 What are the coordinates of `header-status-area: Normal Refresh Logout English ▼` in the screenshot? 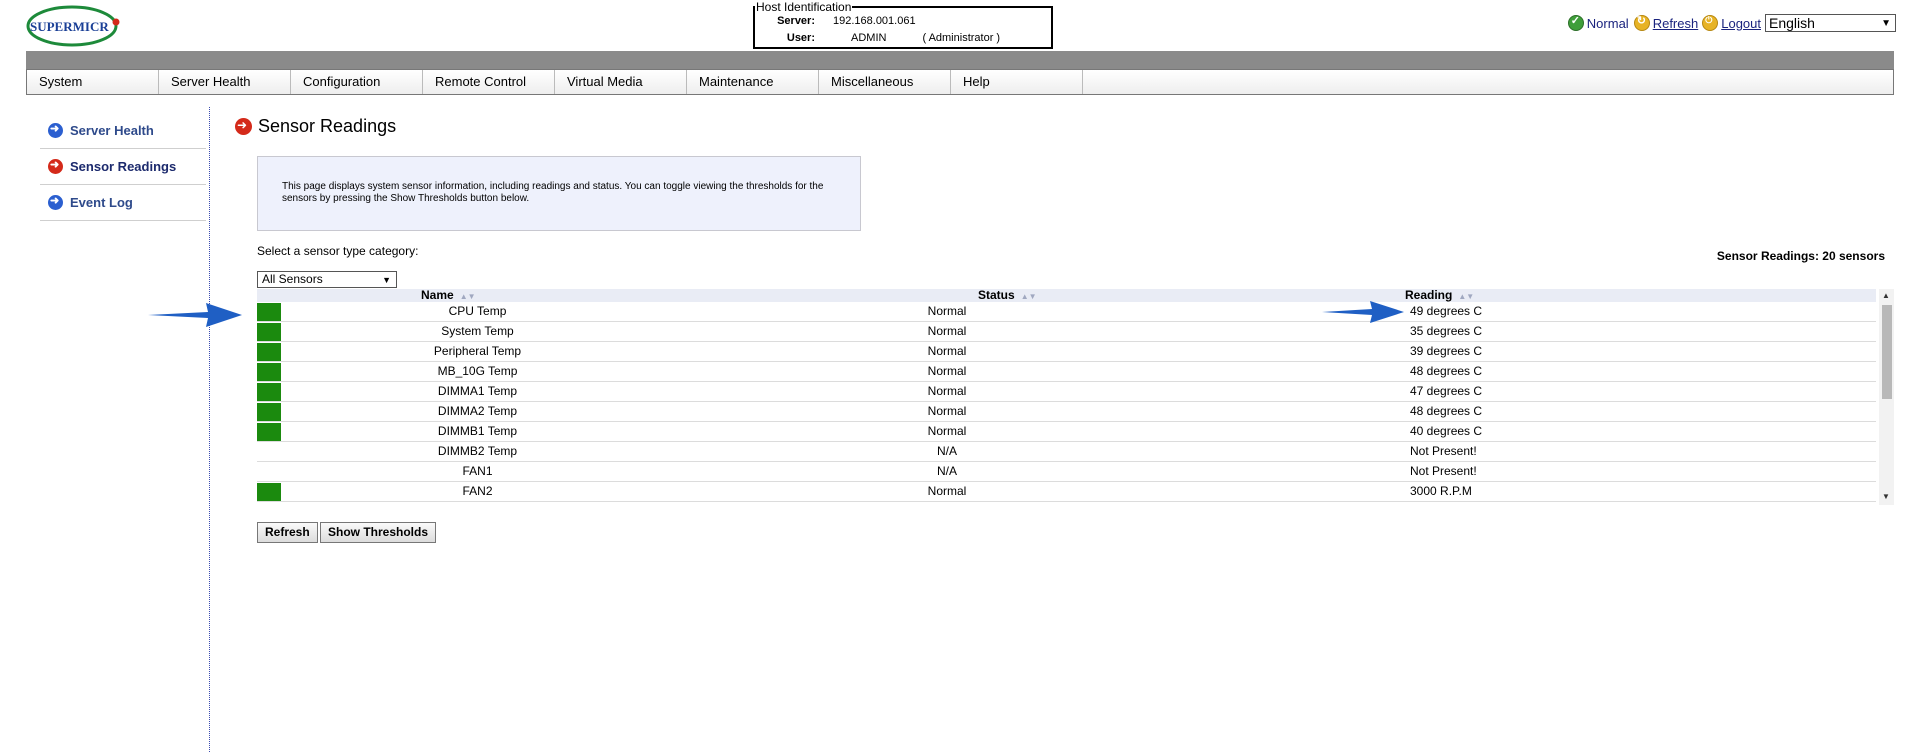 It's located at (1731, 23).